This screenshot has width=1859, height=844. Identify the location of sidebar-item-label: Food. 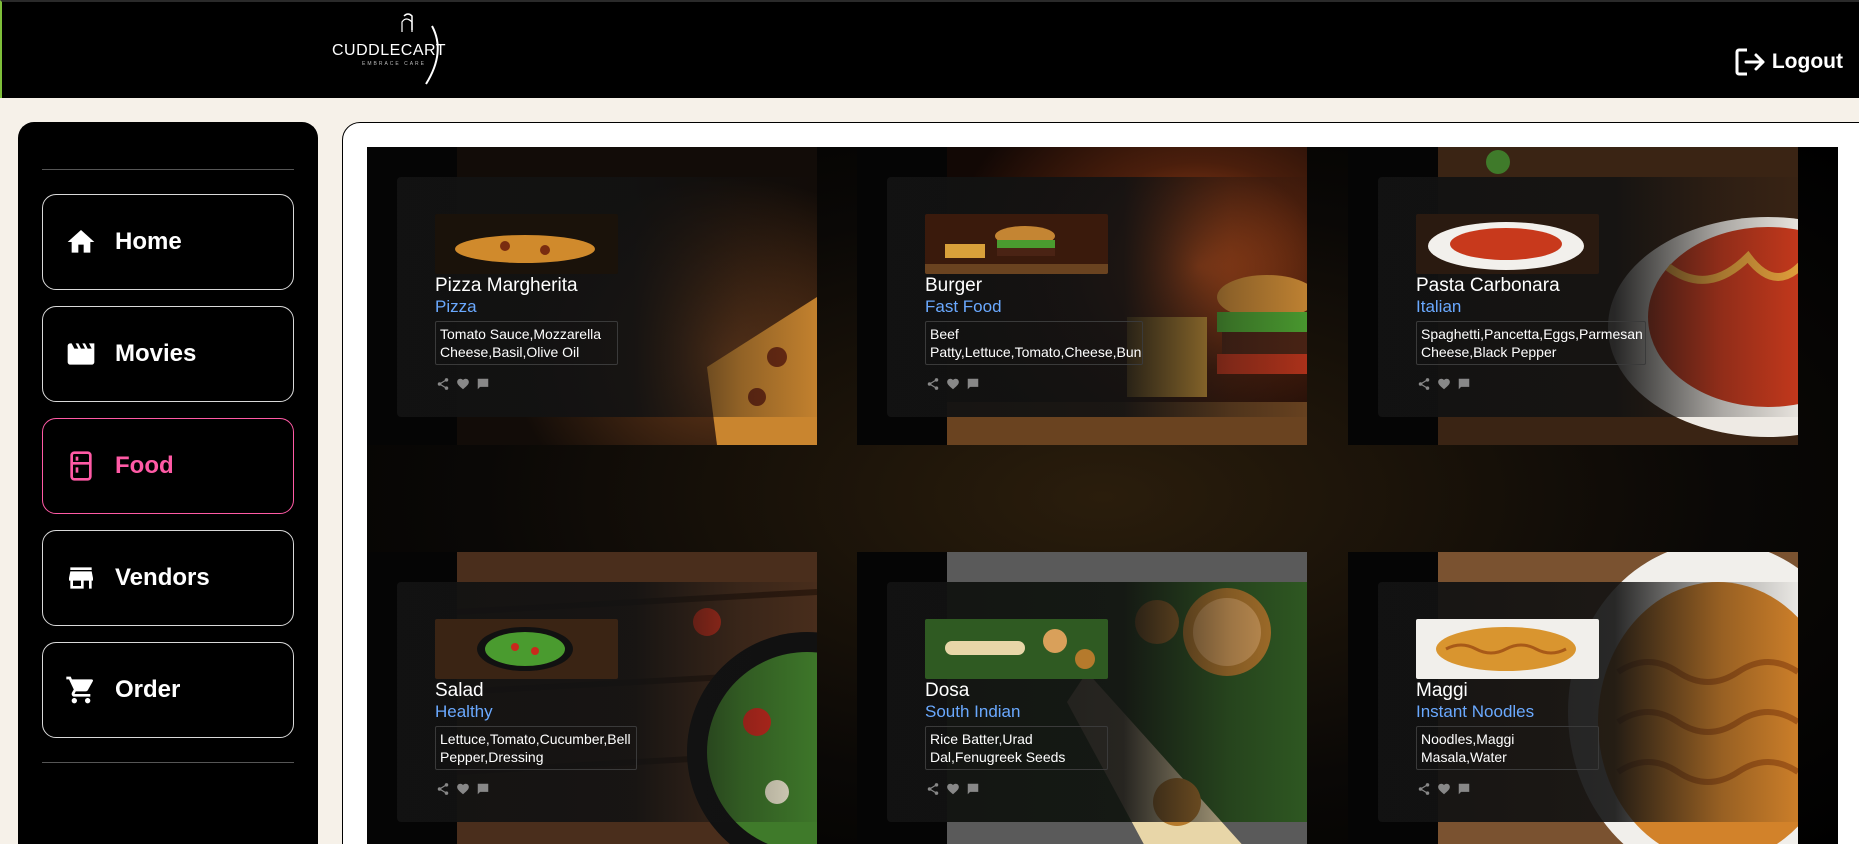
(144, 465).